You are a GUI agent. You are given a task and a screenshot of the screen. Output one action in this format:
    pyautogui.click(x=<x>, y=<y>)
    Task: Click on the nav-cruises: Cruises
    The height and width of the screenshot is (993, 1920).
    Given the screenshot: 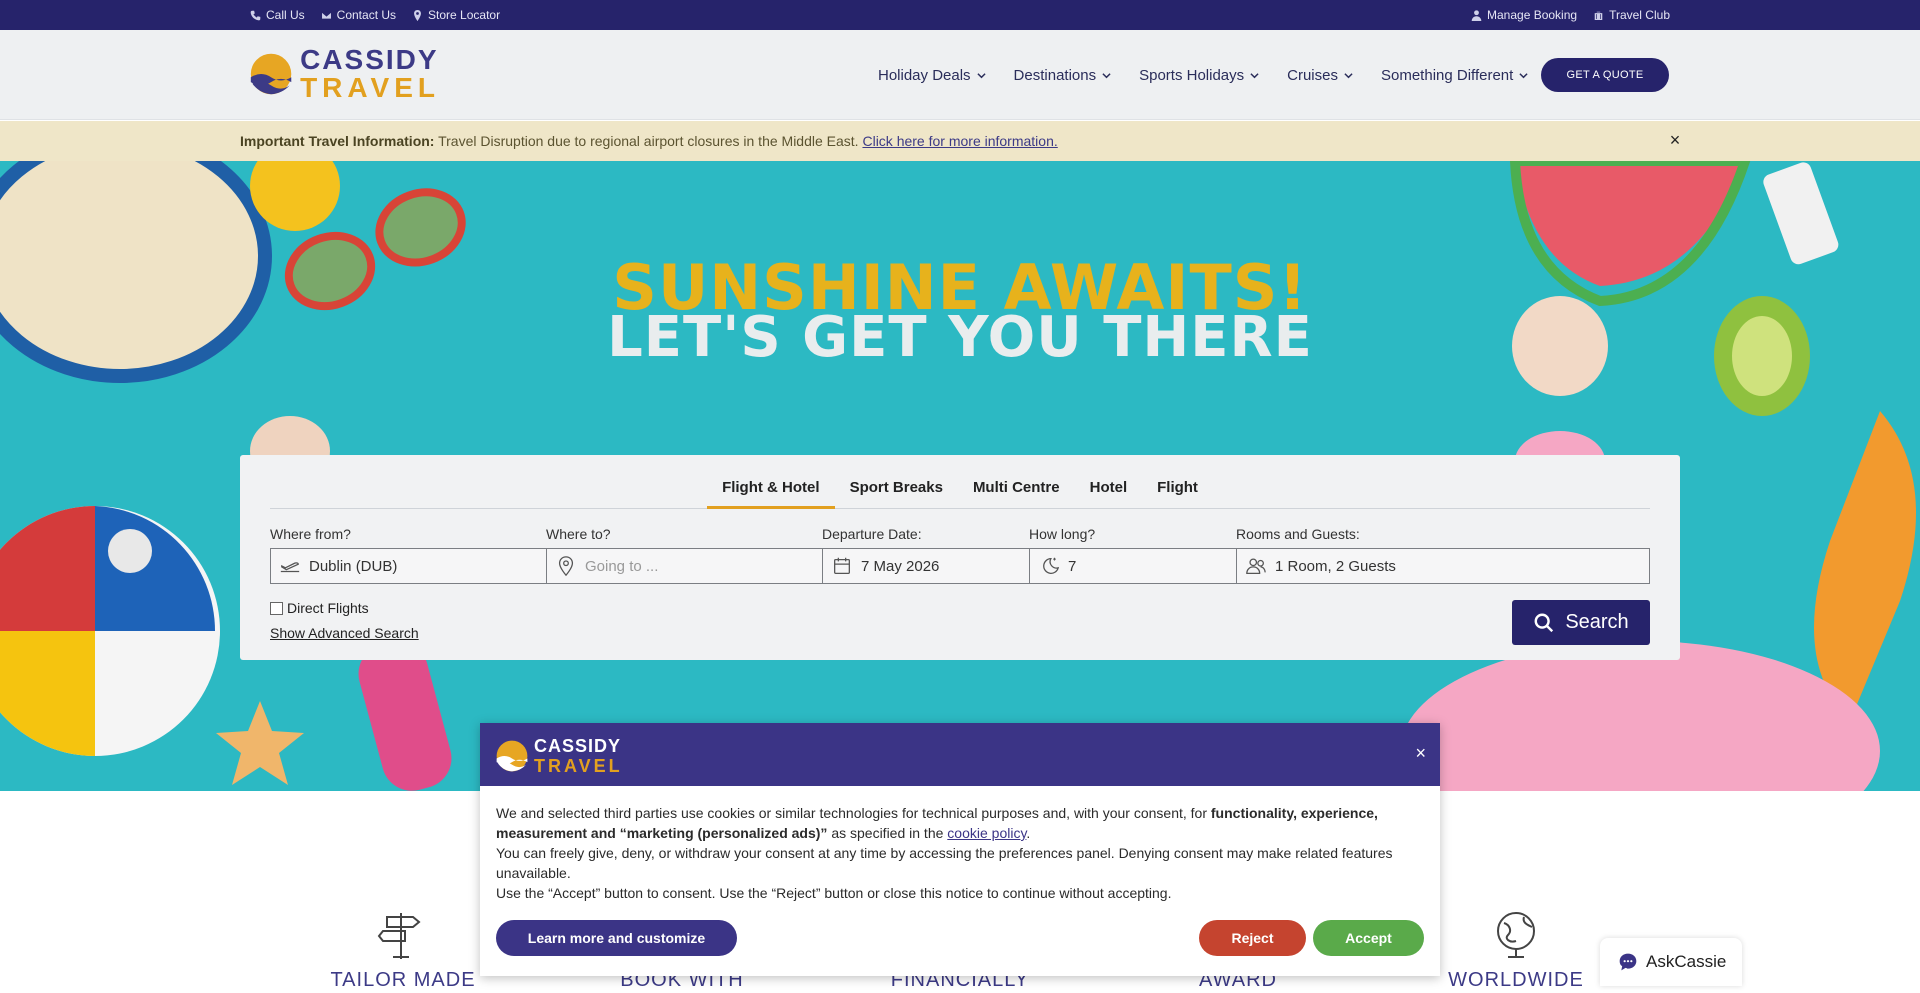 What is the action you would take?
    pyautogui.click(x=1320, y=75)
    